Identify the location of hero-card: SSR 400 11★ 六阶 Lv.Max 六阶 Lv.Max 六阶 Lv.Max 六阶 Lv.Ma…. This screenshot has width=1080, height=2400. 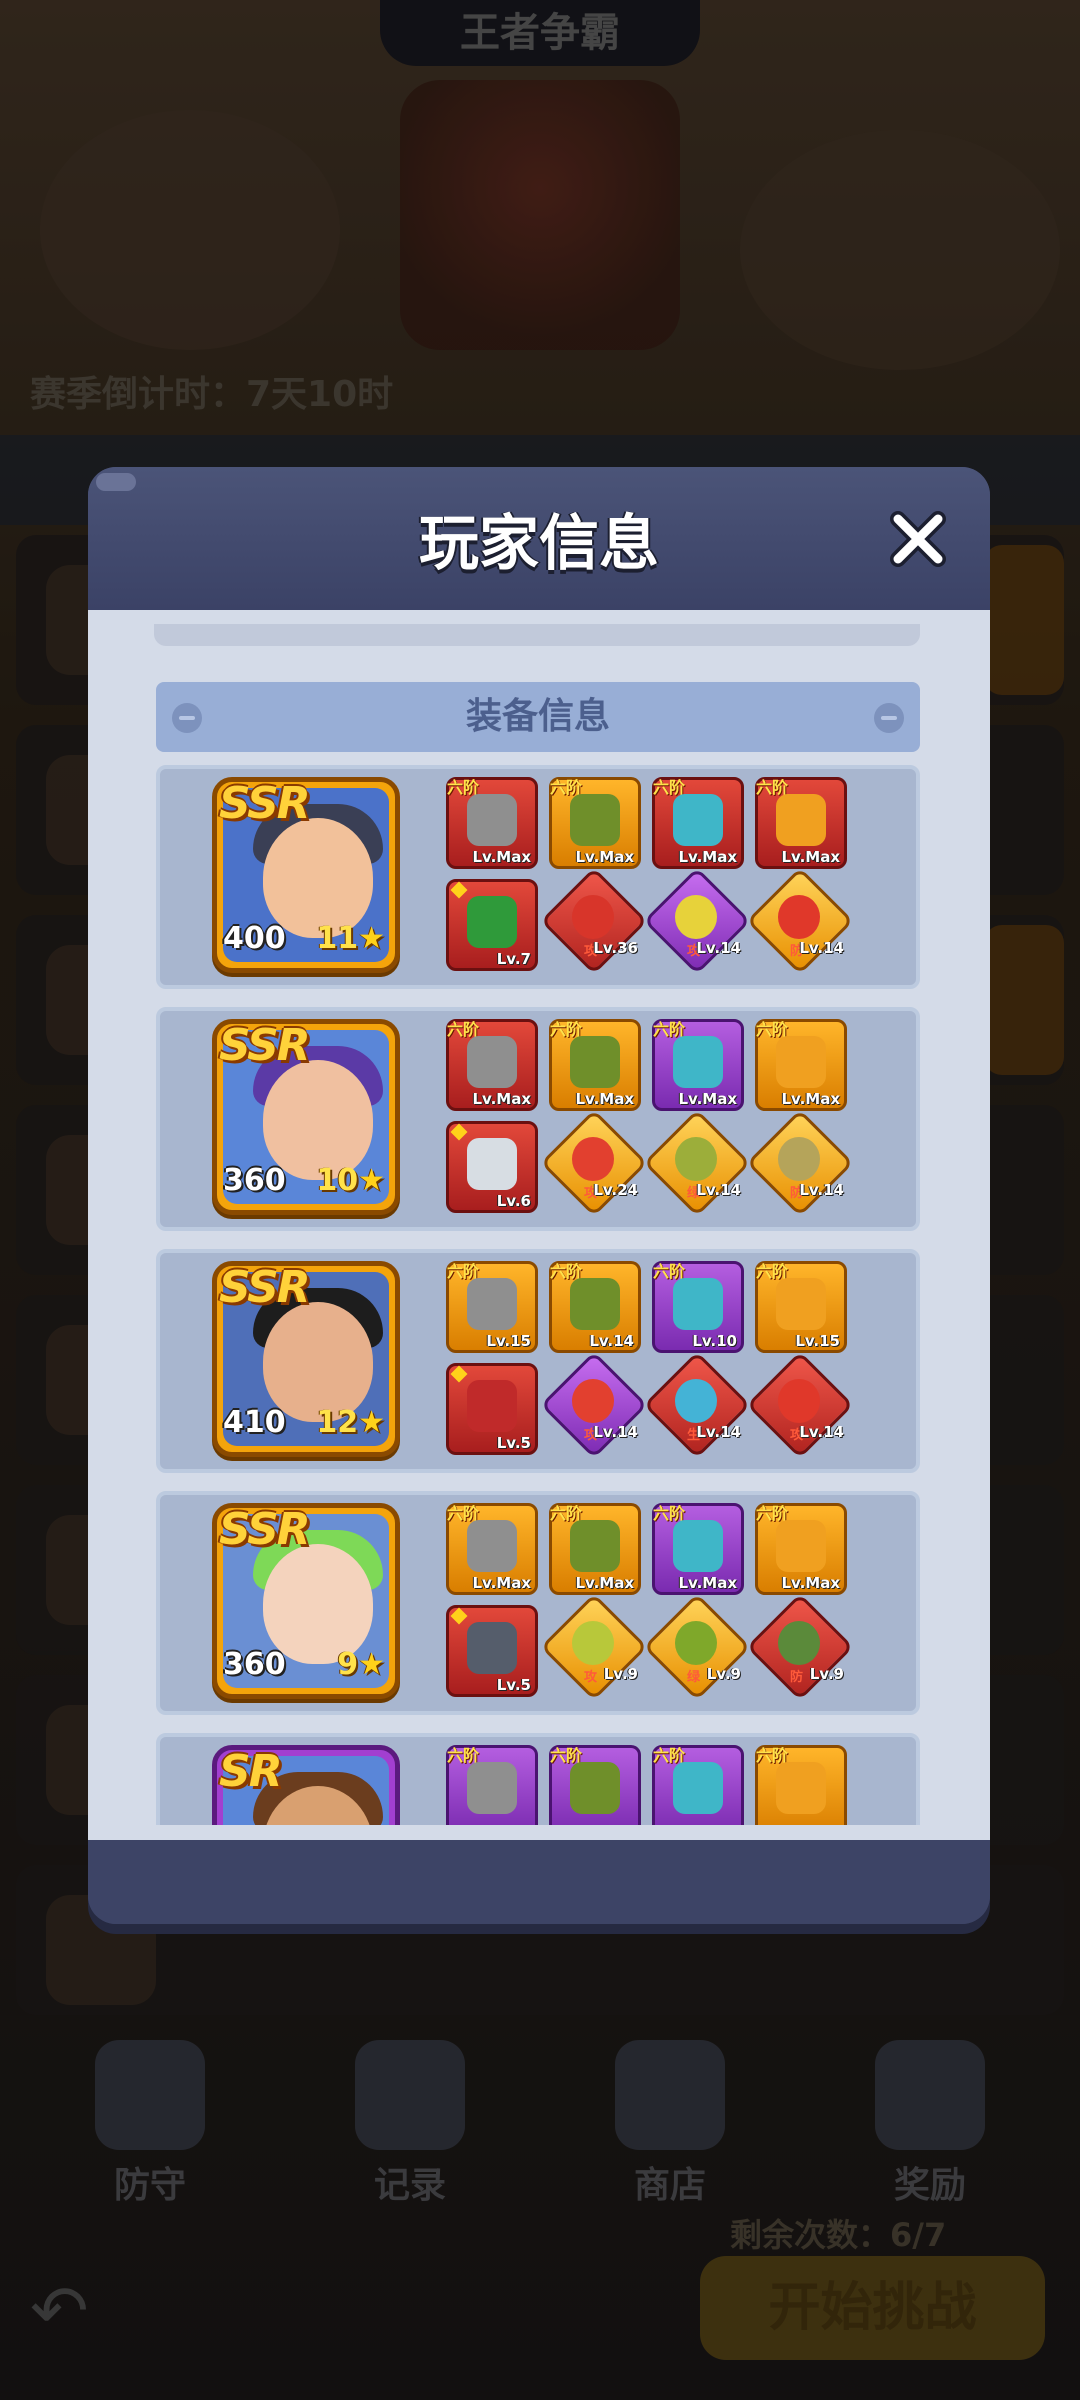
(538, 877).